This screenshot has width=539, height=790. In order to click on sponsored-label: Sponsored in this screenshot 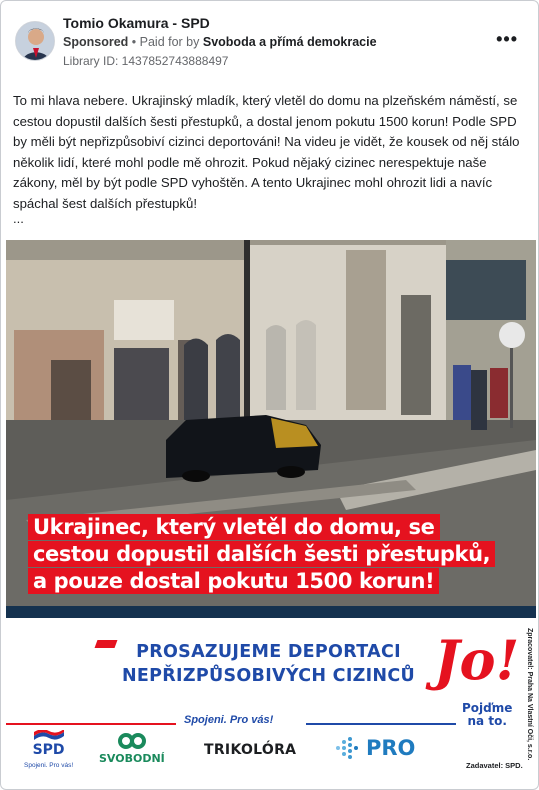, I will do `click(96, 42)`.